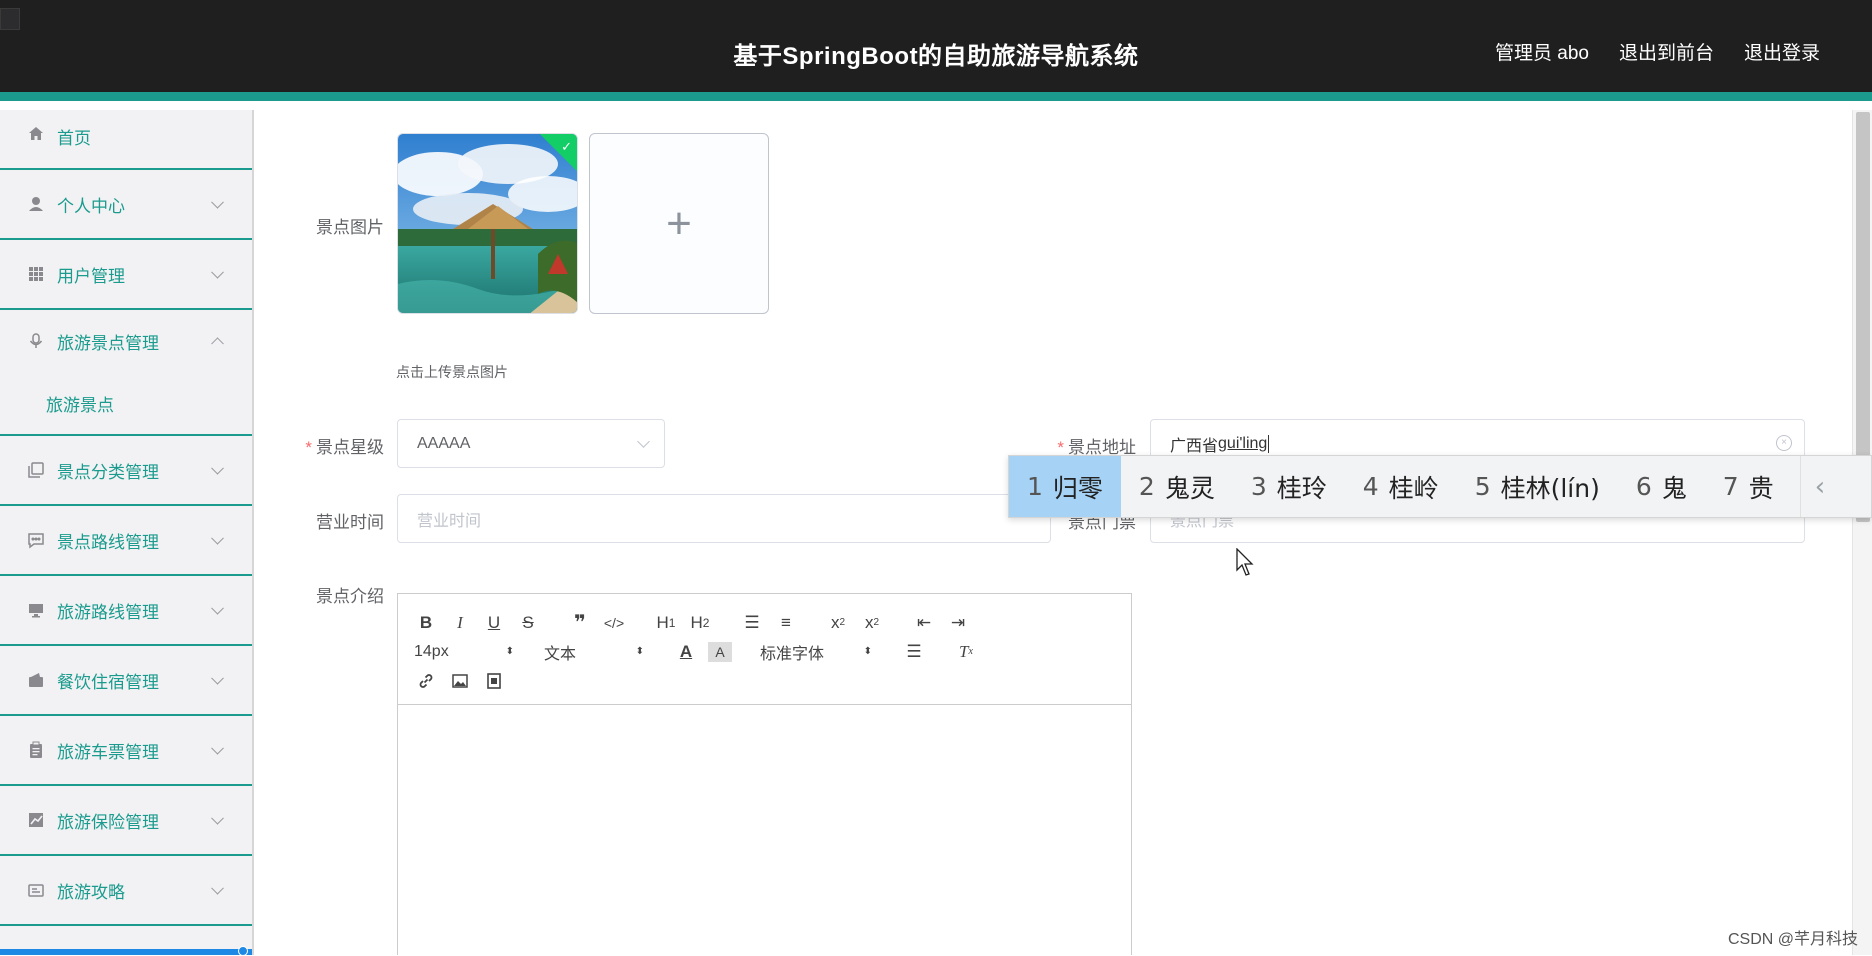 The image size is (1872, 956). I want to click on background-color-icon: A, so click(720, 652).